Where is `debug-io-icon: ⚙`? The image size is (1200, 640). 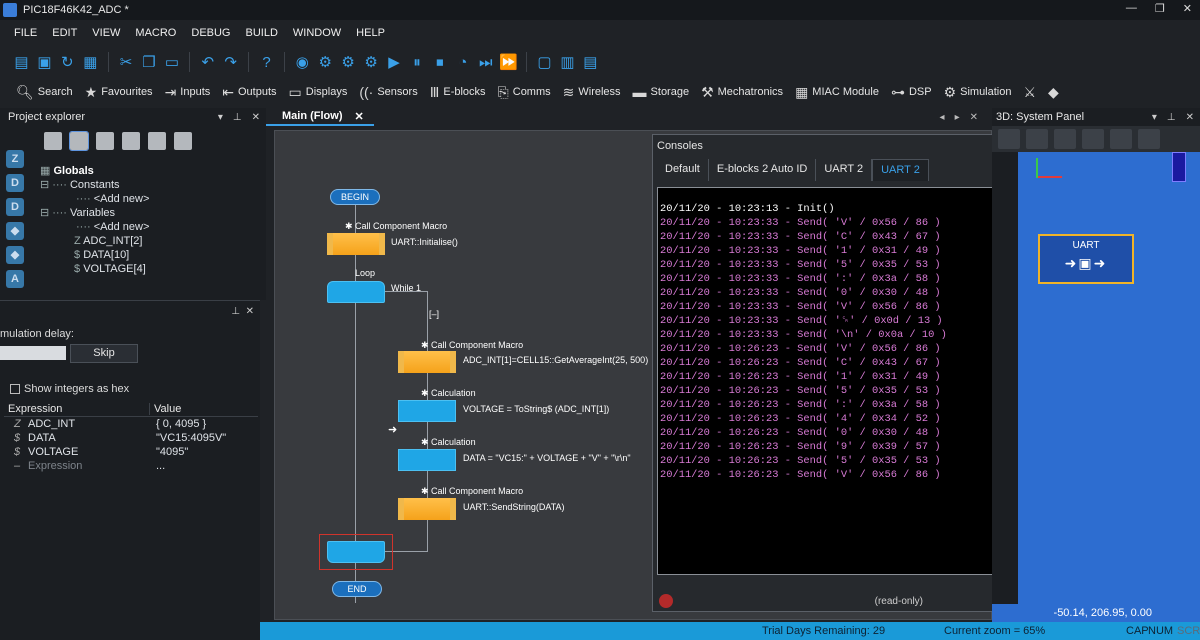 debug-io-icon: ⚙ is located at coordinates (325, 62).